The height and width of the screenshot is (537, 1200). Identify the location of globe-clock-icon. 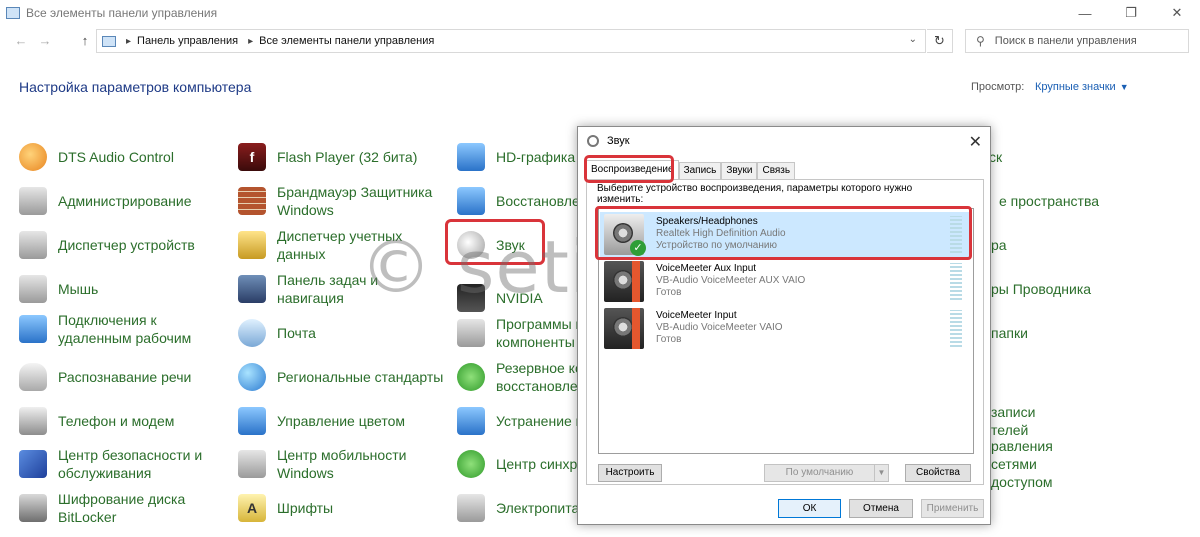
(252, 377).